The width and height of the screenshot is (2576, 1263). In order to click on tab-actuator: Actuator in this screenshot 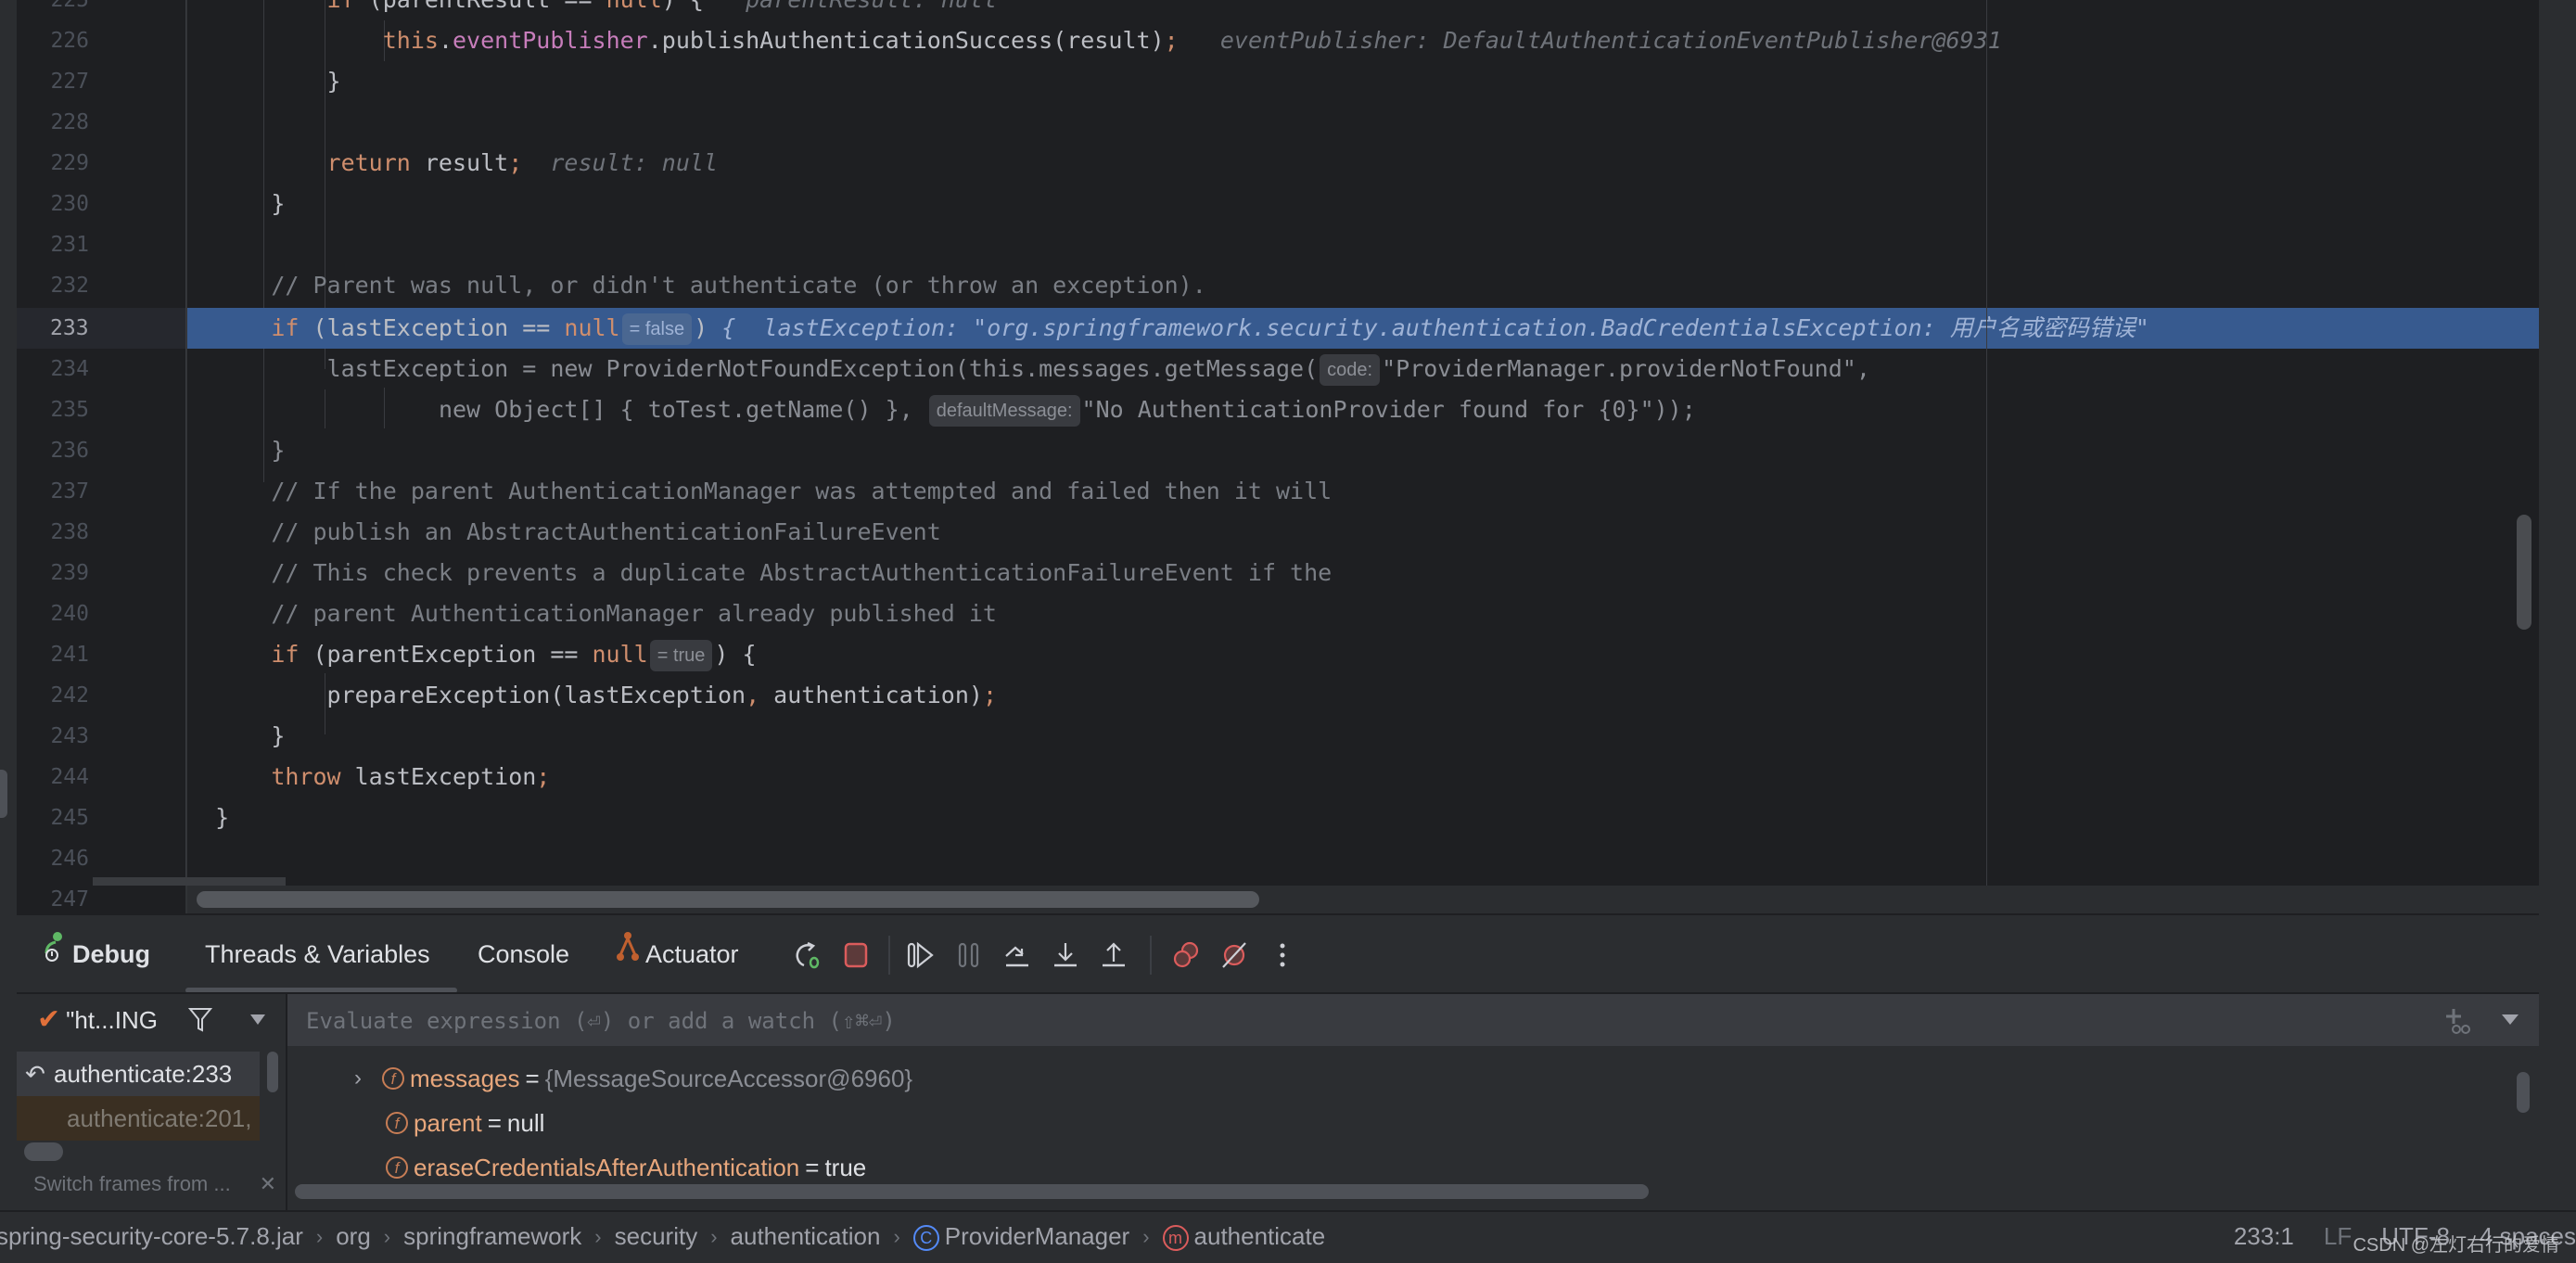, I will do `click(677, 954)`.